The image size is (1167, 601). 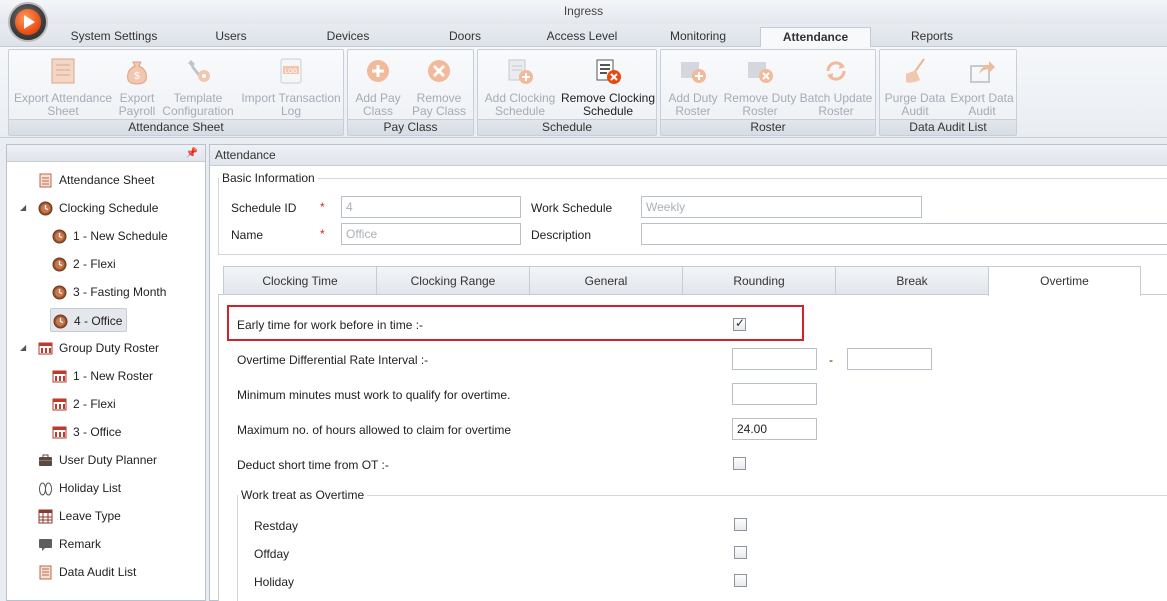 I want to click on schedule-id-field, so click(x=431, y=207).